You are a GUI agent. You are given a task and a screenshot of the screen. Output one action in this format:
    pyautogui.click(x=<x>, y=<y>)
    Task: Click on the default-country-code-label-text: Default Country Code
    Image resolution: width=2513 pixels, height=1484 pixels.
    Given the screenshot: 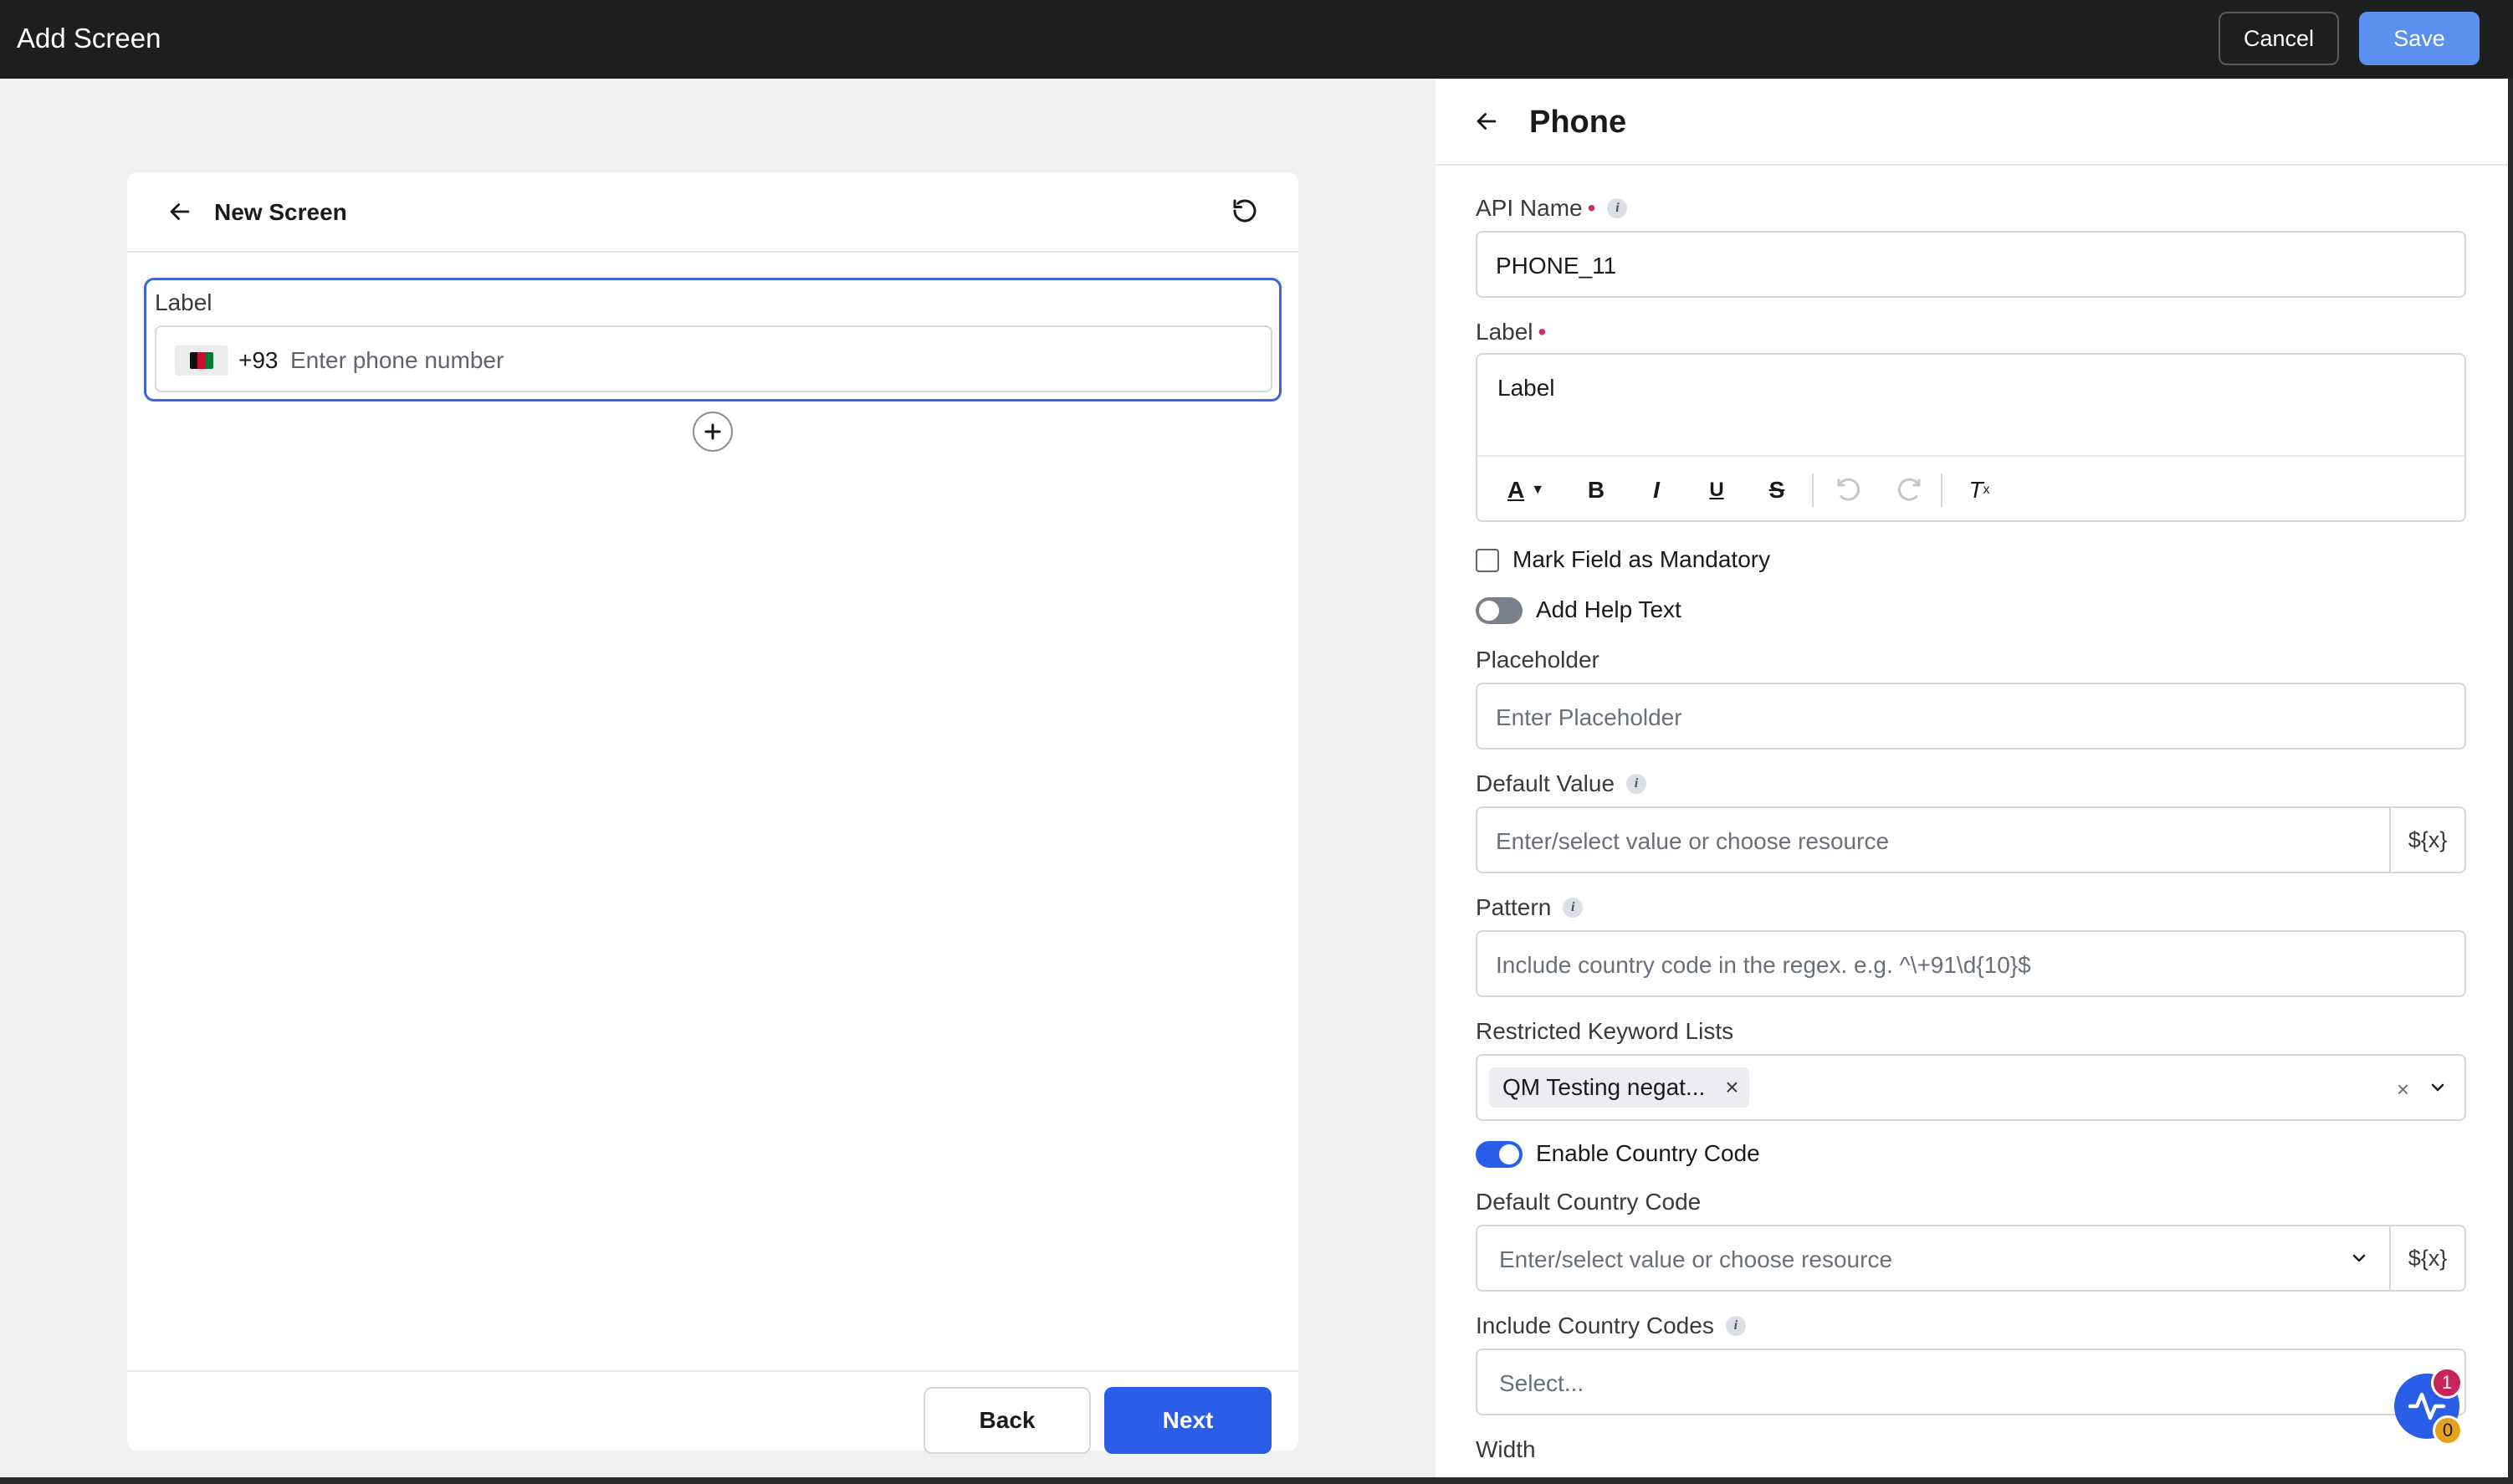 What is the action you would take?
    pyautogui.click(x=1589, y=1202)
    